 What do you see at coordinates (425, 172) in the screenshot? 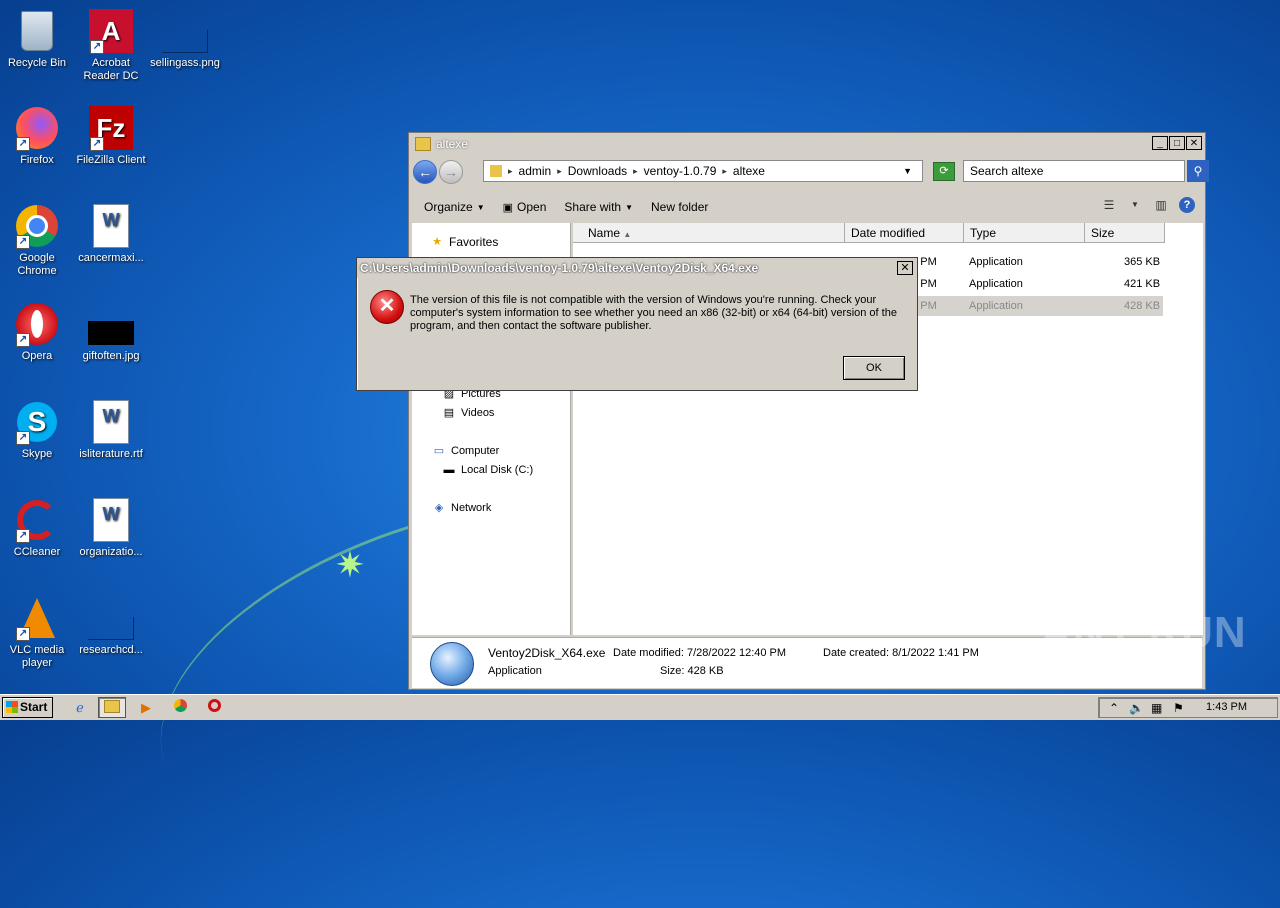
I see `back-button: ←` at bounding box center [425, 172].